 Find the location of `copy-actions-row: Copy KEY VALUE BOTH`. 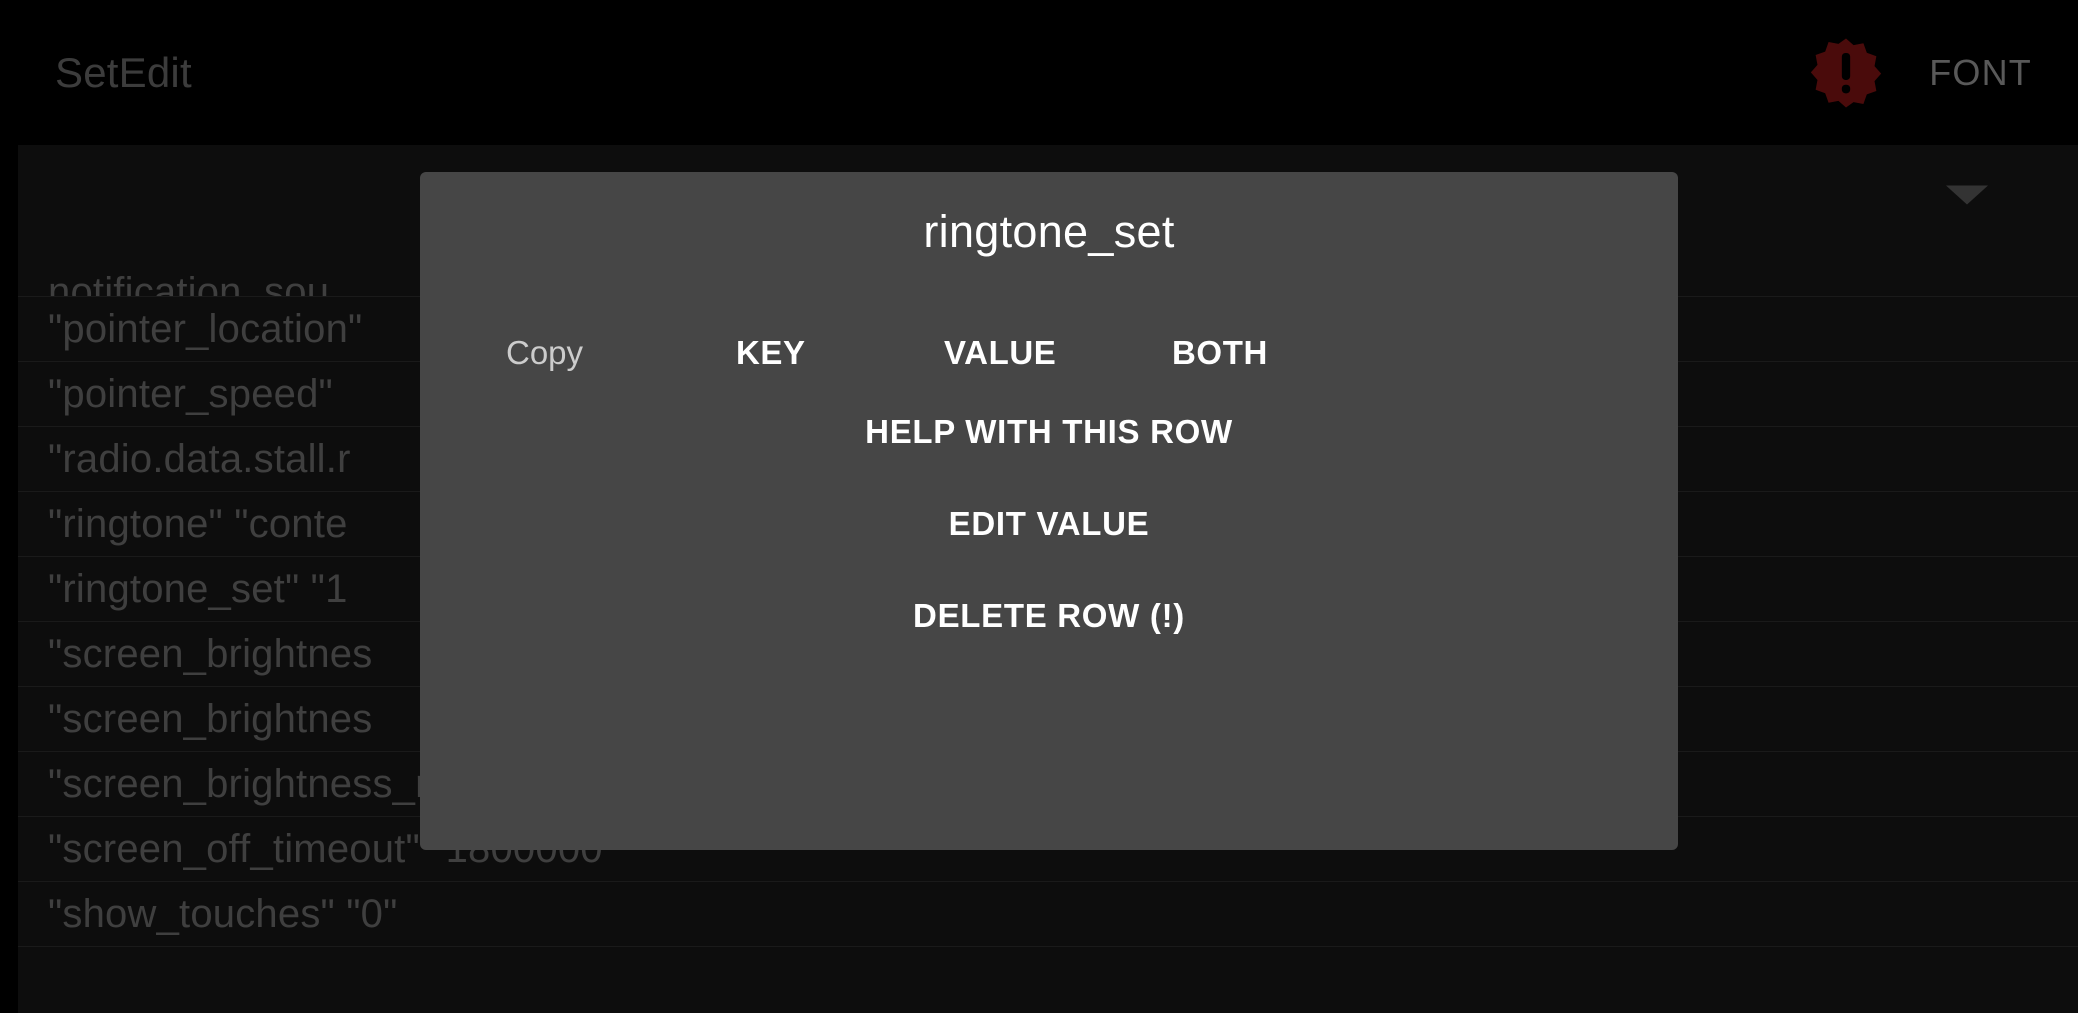

copy-actions-row: Copy KEY VALUE BOTH is located at coordinates (1049, 353).